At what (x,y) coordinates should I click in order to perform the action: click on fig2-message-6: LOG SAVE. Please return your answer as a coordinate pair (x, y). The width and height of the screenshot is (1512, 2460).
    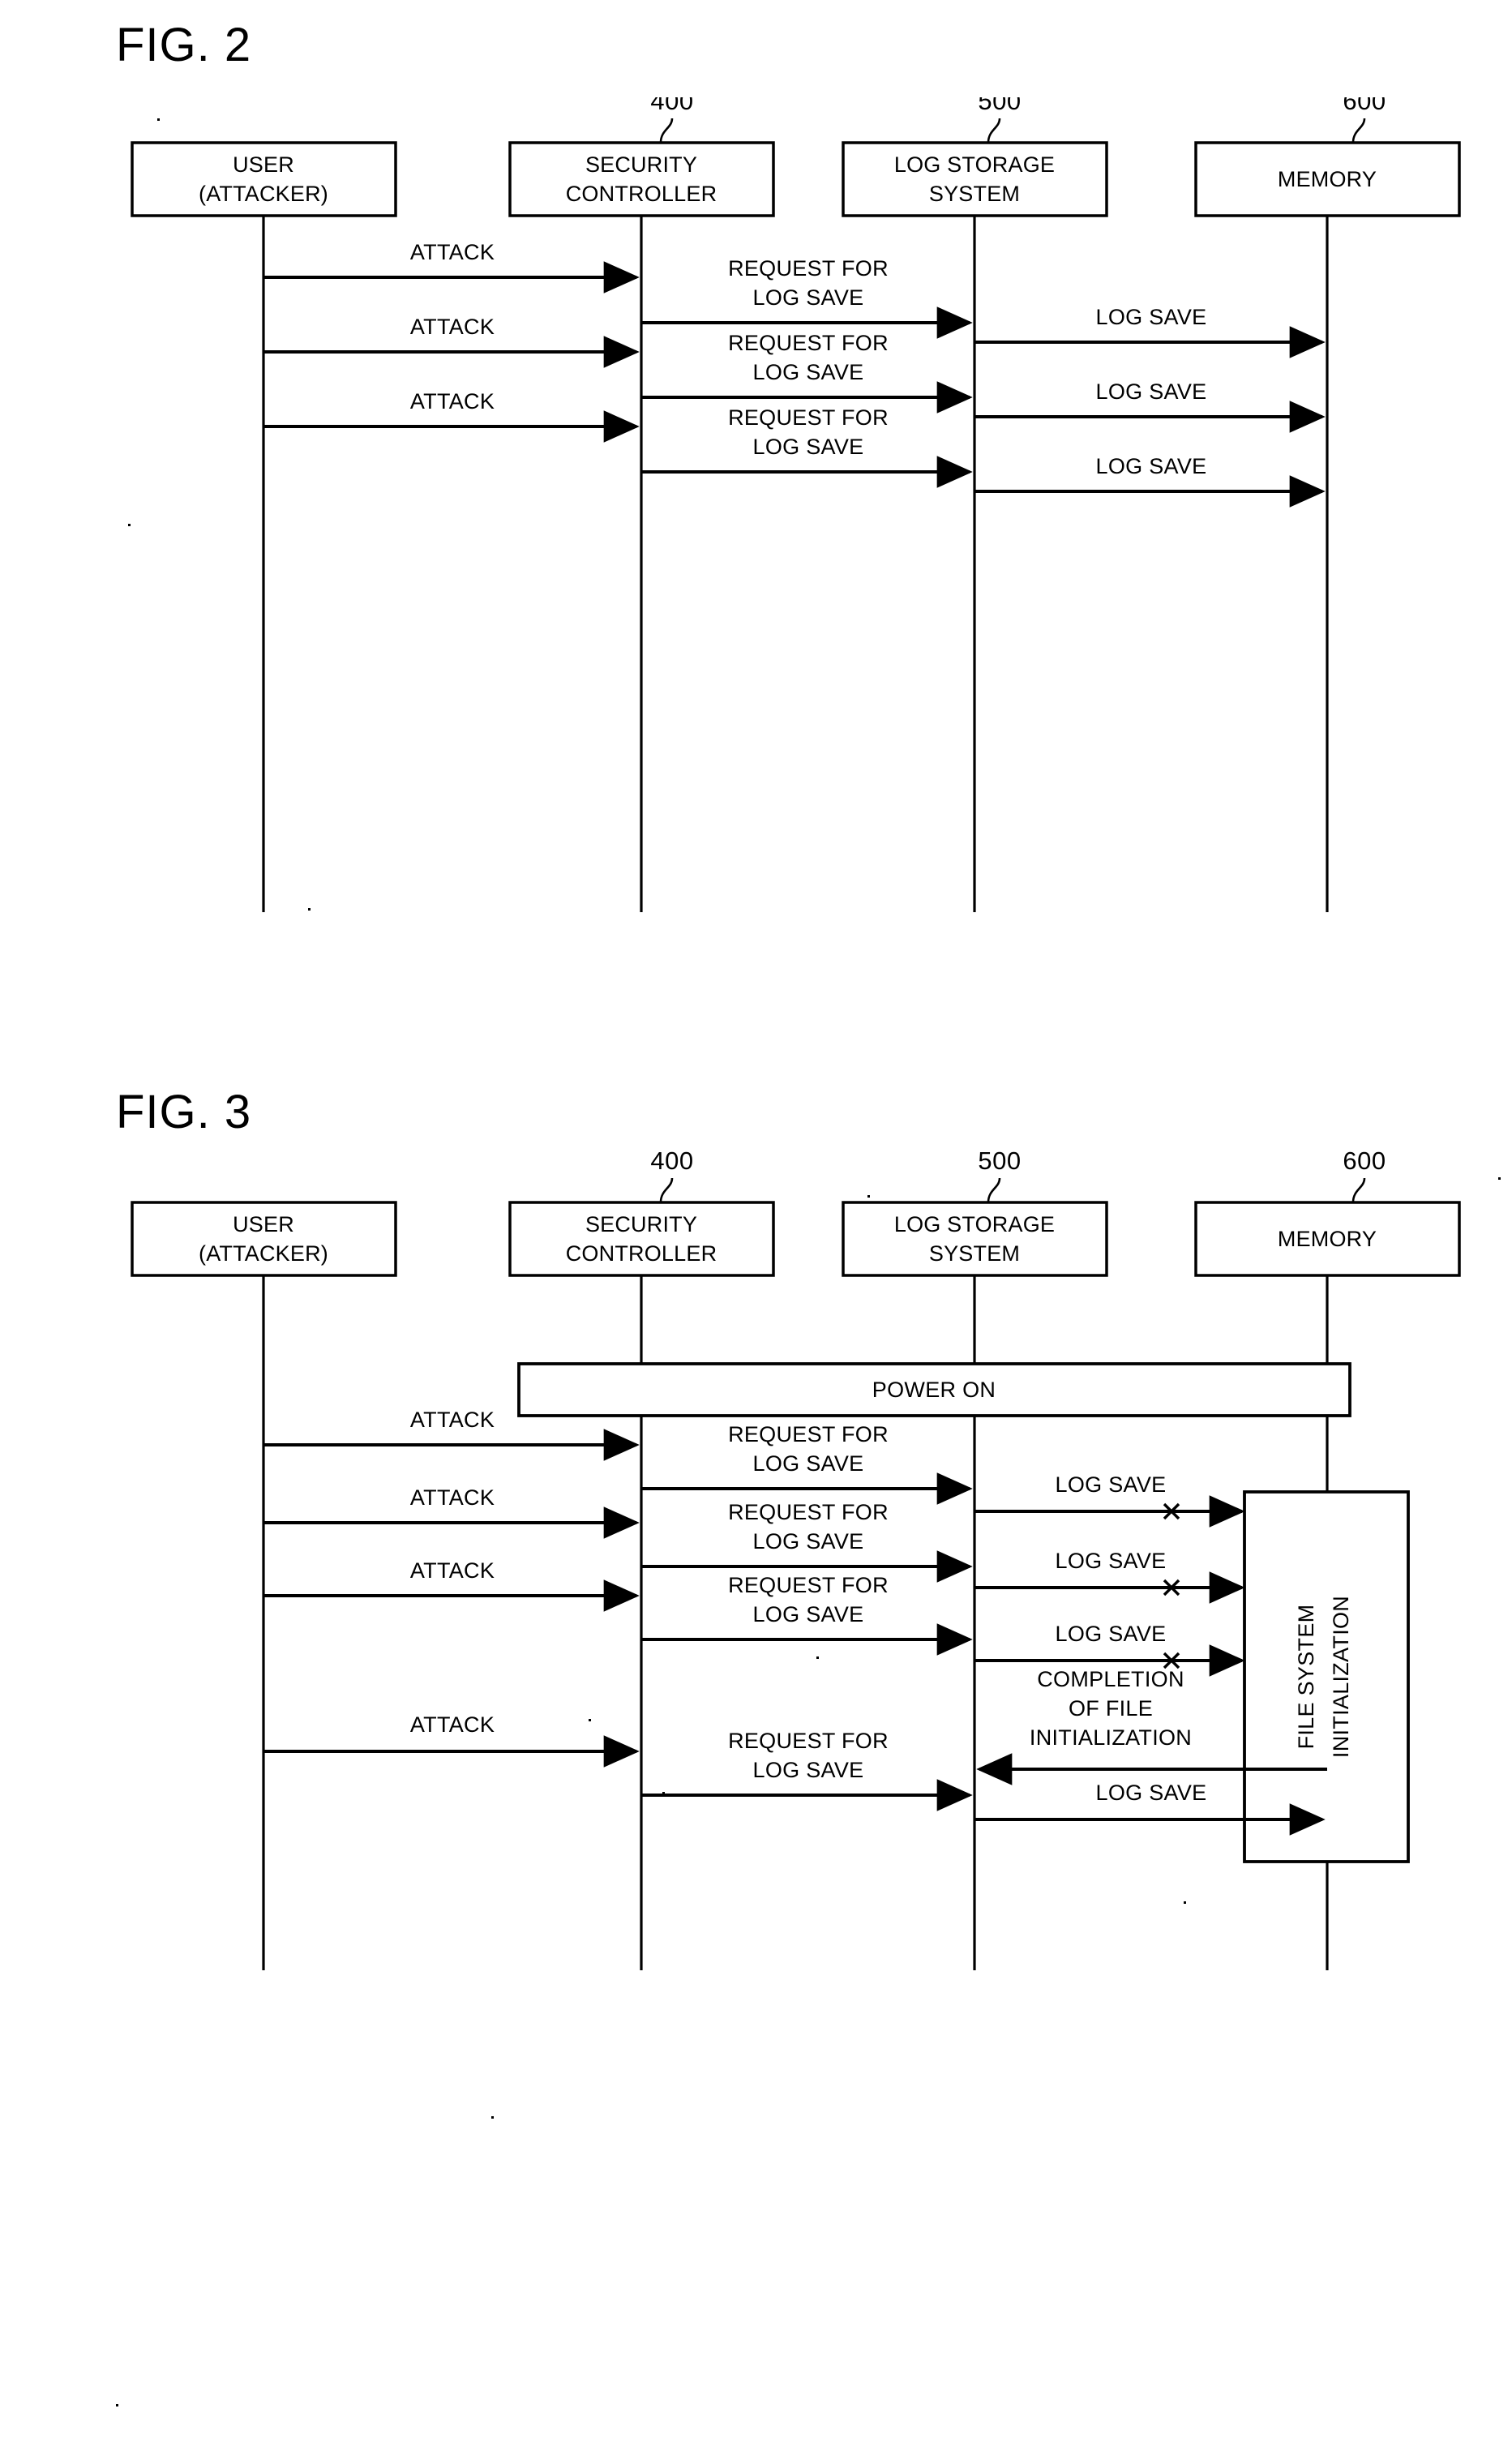
    Looking at the image, I should click on (1150, 406).